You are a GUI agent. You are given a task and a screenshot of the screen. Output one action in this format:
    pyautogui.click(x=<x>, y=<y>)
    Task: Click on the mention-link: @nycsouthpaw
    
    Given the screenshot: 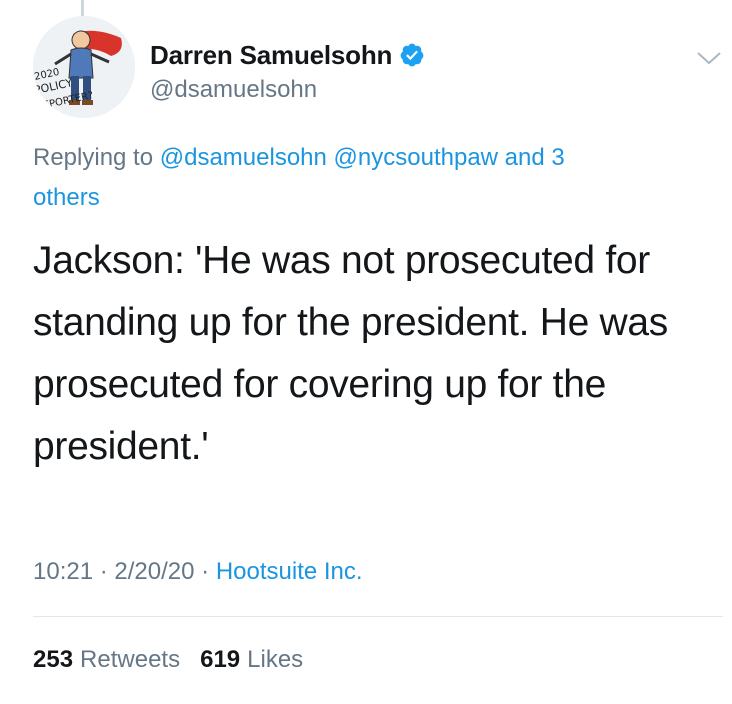 What is the action you would take?
    pyautogui.click(x=416, y=157)
    